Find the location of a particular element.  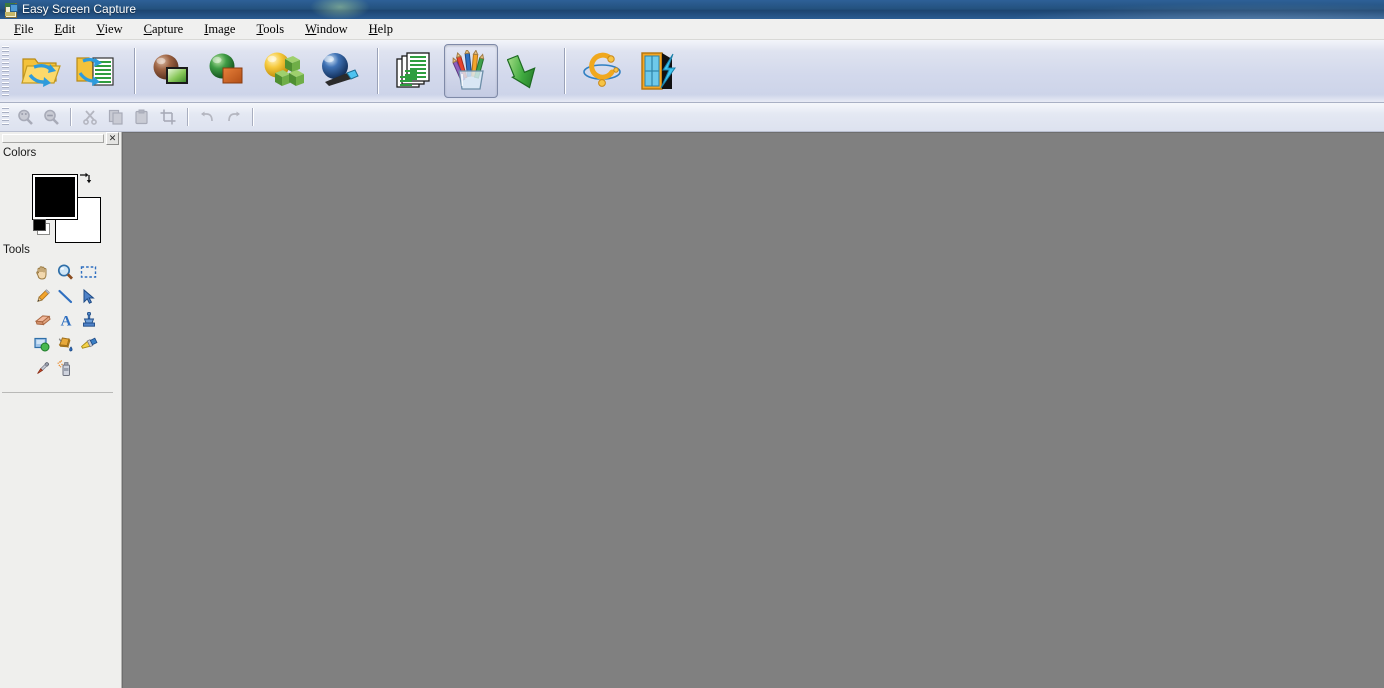

tool-hand is located at coordinates (42, 272).